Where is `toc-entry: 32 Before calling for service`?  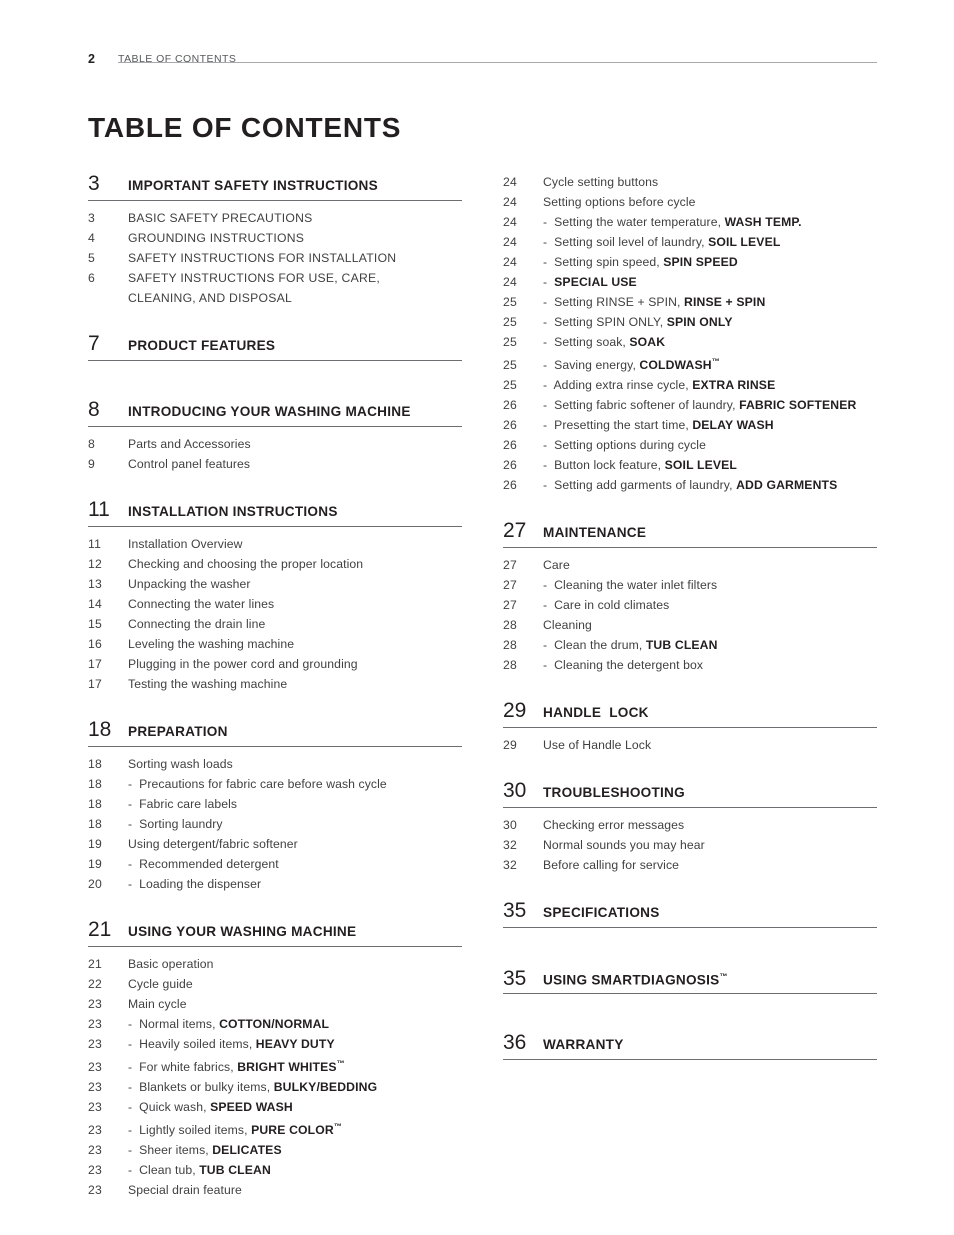
toc-entry: 32 Before calling for service is located at coordinates (690, 865).